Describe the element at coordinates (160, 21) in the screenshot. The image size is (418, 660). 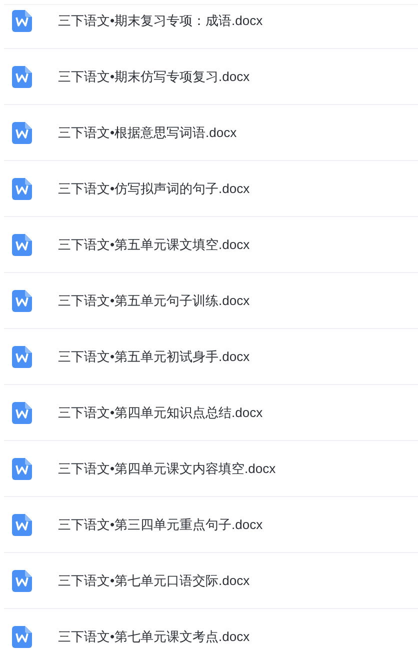
I see `file-name: 三下语文•期末复习专项：成语.docx` at that location.